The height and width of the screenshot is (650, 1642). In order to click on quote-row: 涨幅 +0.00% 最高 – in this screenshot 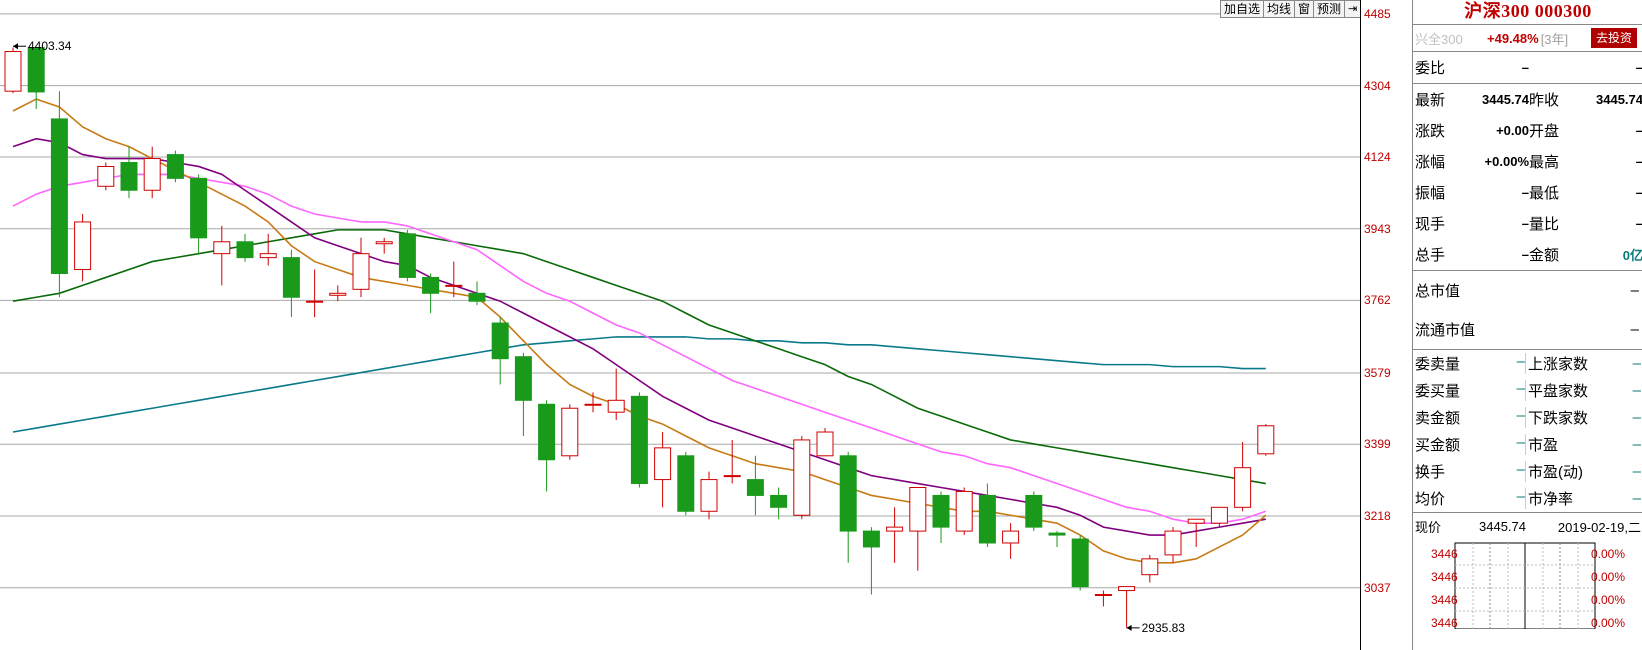, I will do `click(1527, 161)`.